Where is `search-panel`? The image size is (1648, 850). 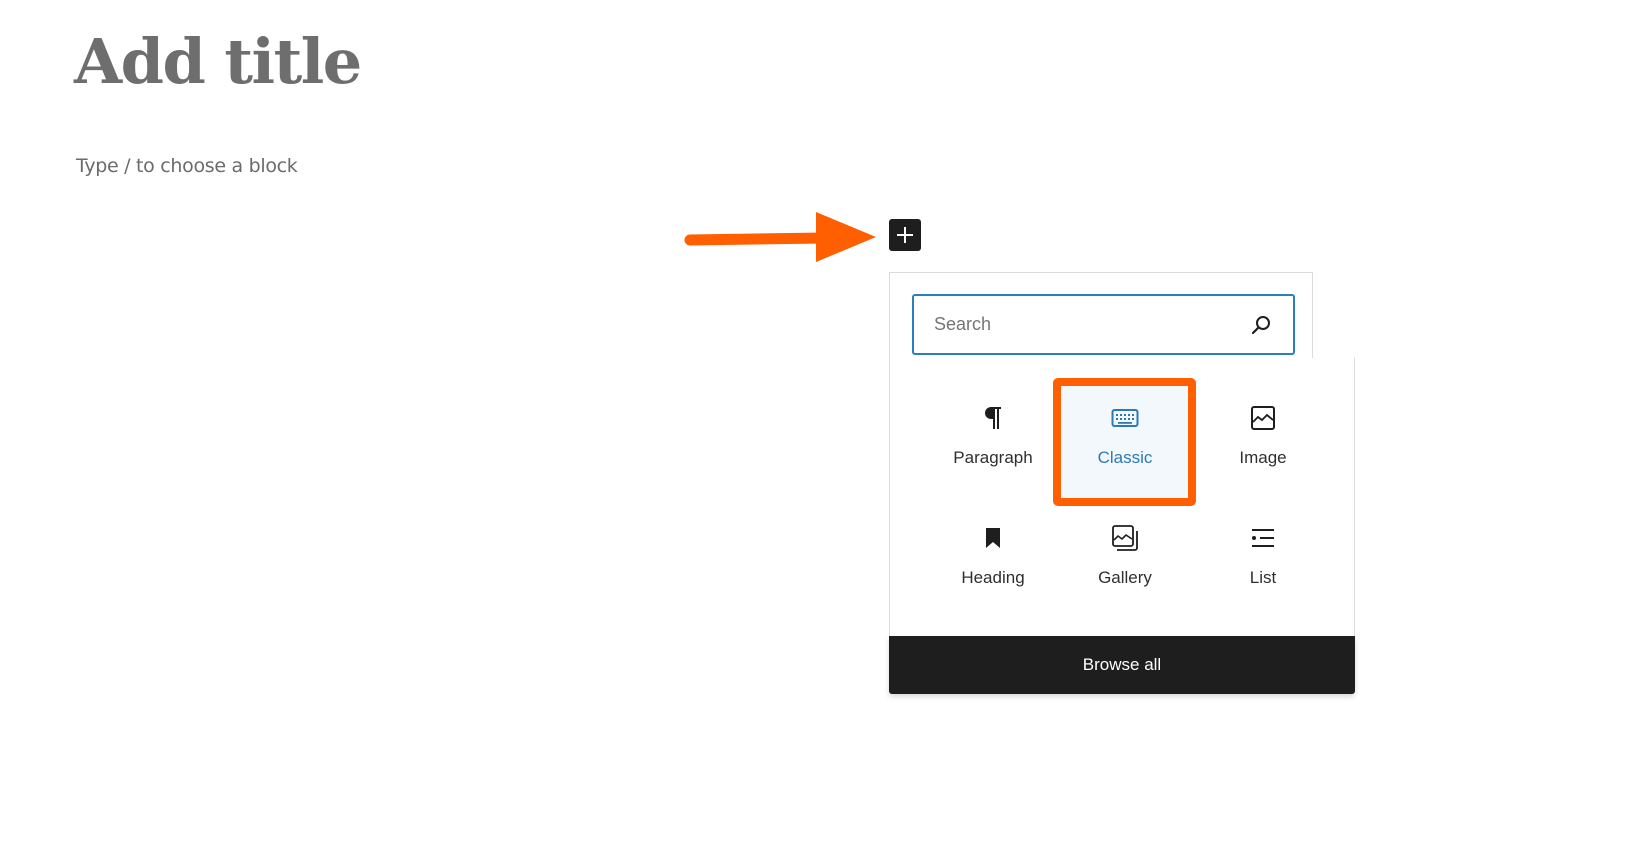
search-panel is located at coordinates (1101, 315).